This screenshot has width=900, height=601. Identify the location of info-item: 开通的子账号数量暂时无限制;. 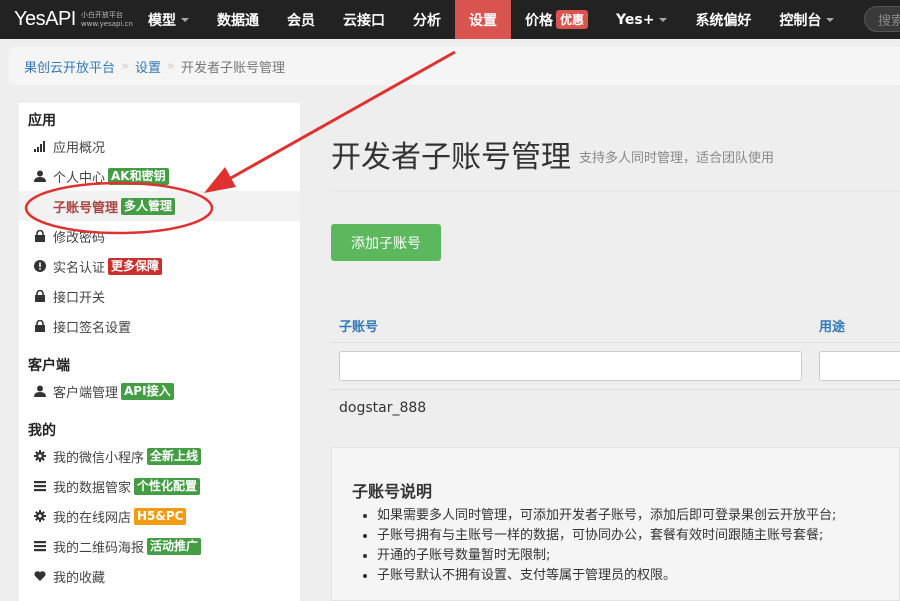
(606, 556).